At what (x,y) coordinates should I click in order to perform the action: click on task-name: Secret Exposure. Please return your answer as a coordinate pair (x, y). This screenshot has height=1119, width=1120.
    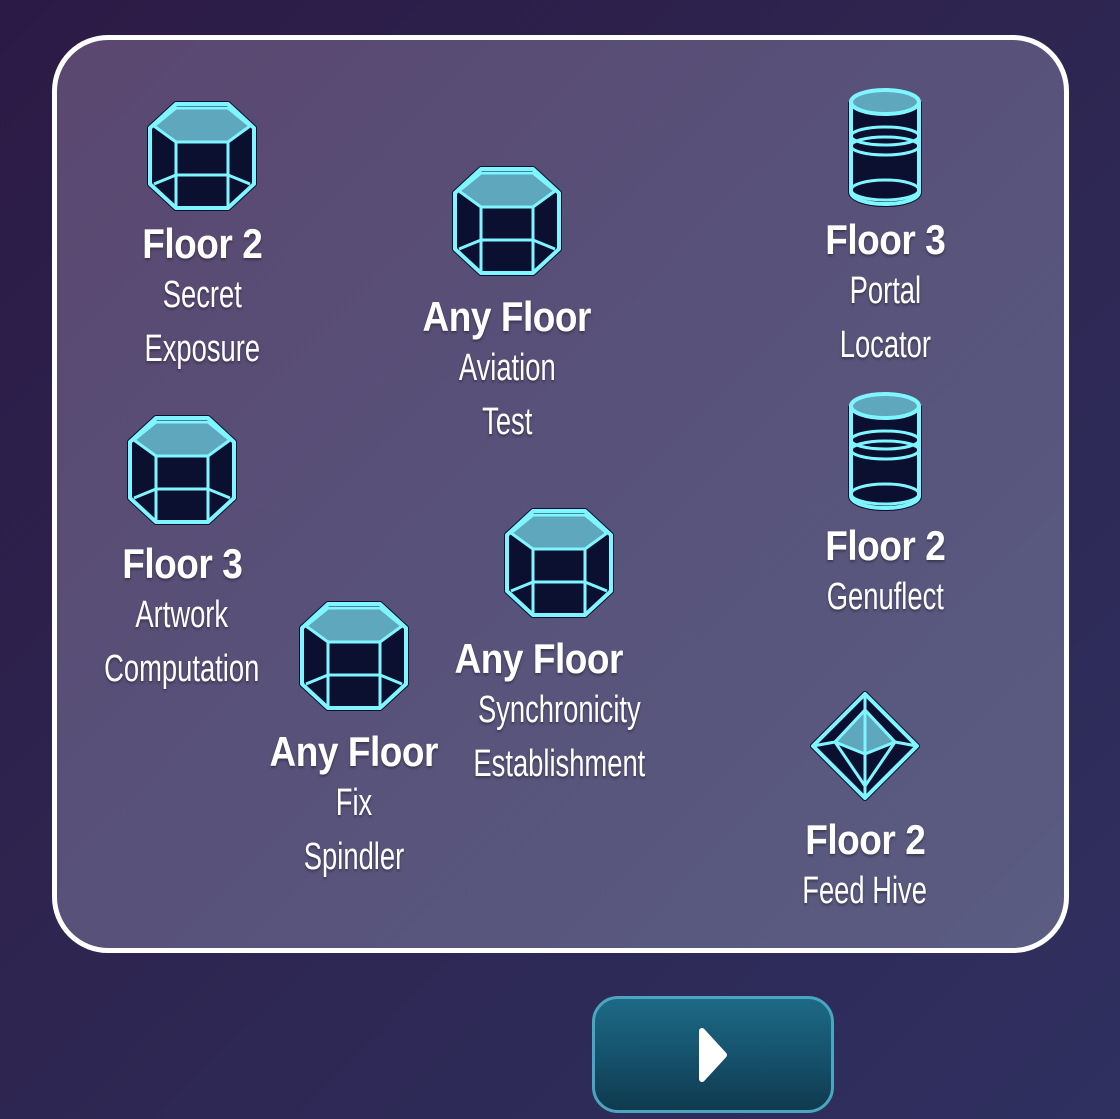
    Looking at the image, I should click on (202, 322).